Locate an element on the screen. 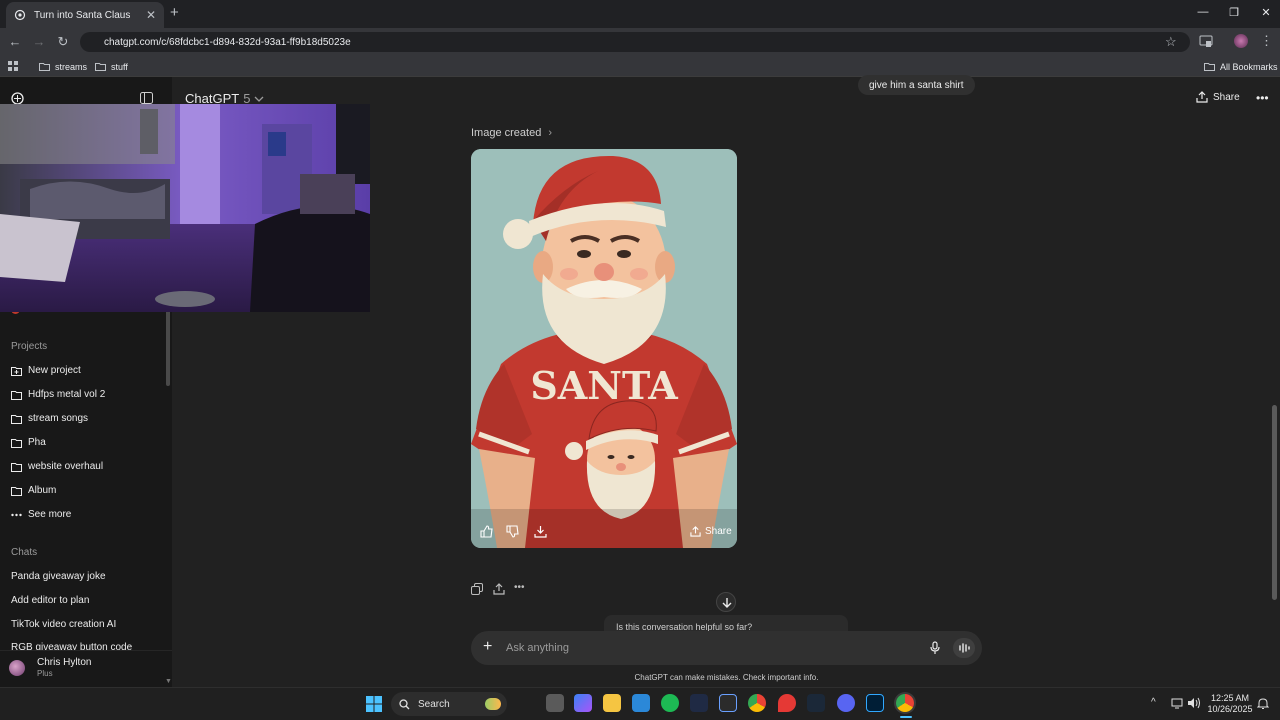 The width and height of the screenshot is (1280, 720). santa-illustration: SANTA is located at coordinates (604, 348).